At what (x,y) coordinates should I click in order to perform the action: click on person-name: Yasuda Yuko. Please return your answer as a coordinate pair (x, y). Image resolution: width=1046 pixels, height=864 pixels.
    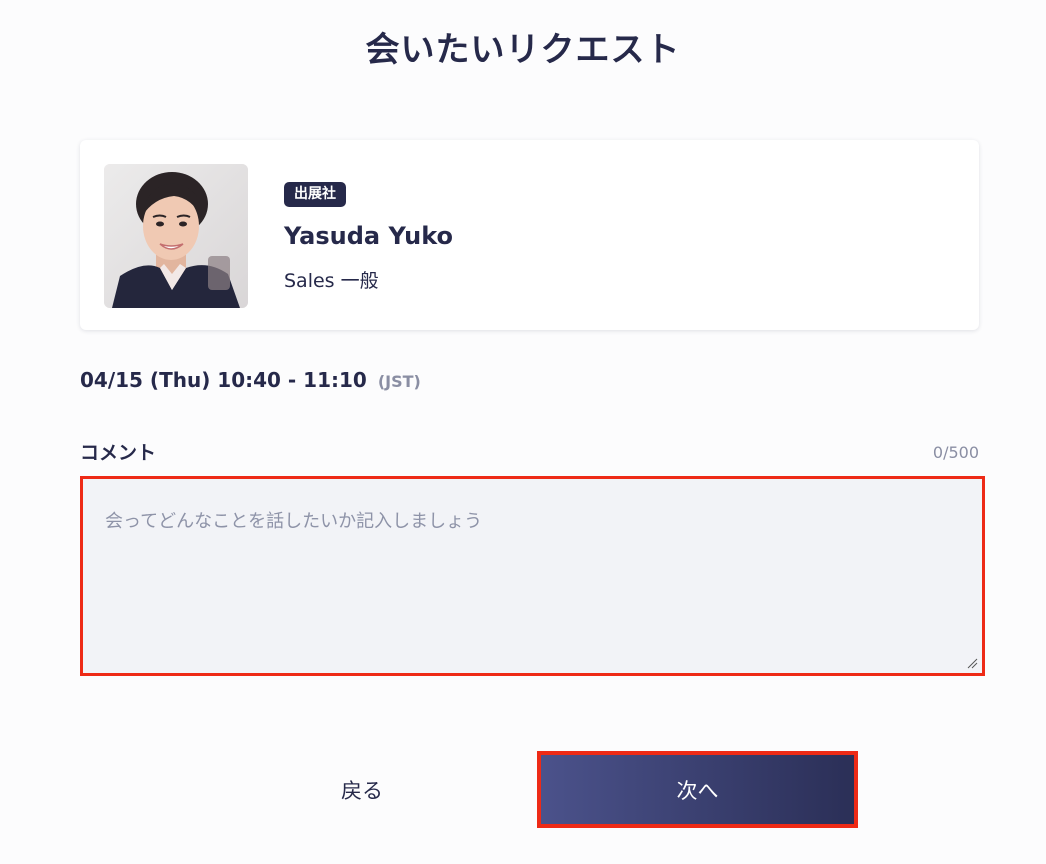
    Looking at the image, I should click on (368, 236).